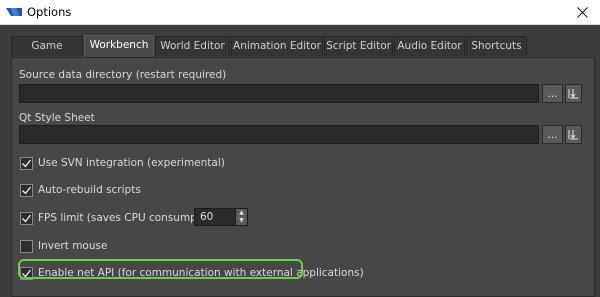 The image size is (600, 297). I want to click on source-dir-input, so click(279, 93).